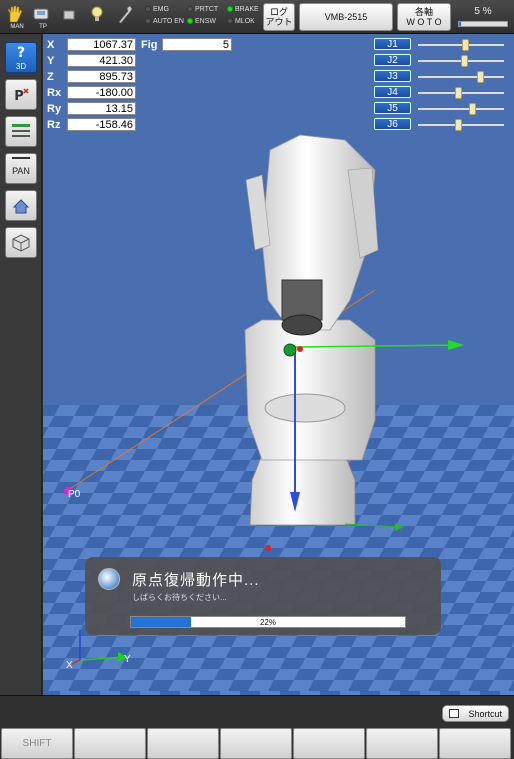 The height and width of the screenshot is (759, 514). What do you see at coordinates (21, 242) in the screenshot?
I see `cube-view-button` at bounding box center [21, 242].